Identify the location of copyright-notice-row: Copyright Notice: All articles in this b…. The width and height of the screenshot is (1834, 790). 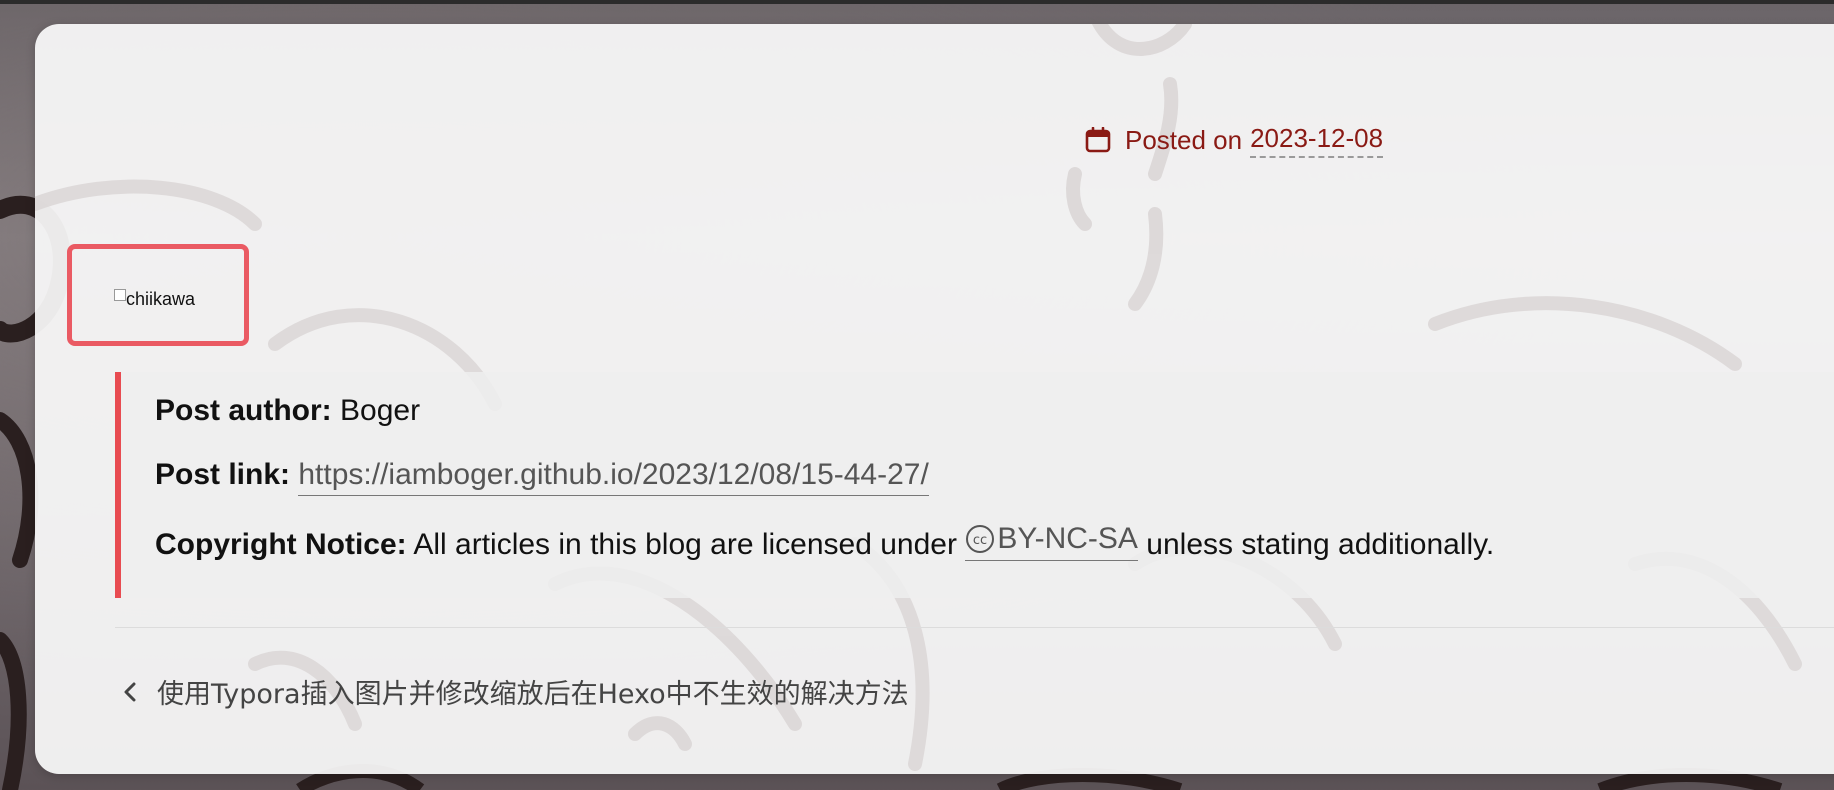
(824, 542).